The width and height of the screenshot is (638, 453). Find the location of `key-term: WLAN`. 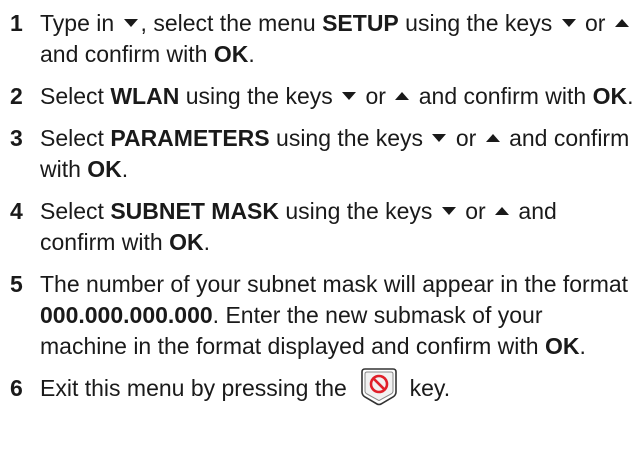

key-term: WLAN is located at coordinates (145, 96).